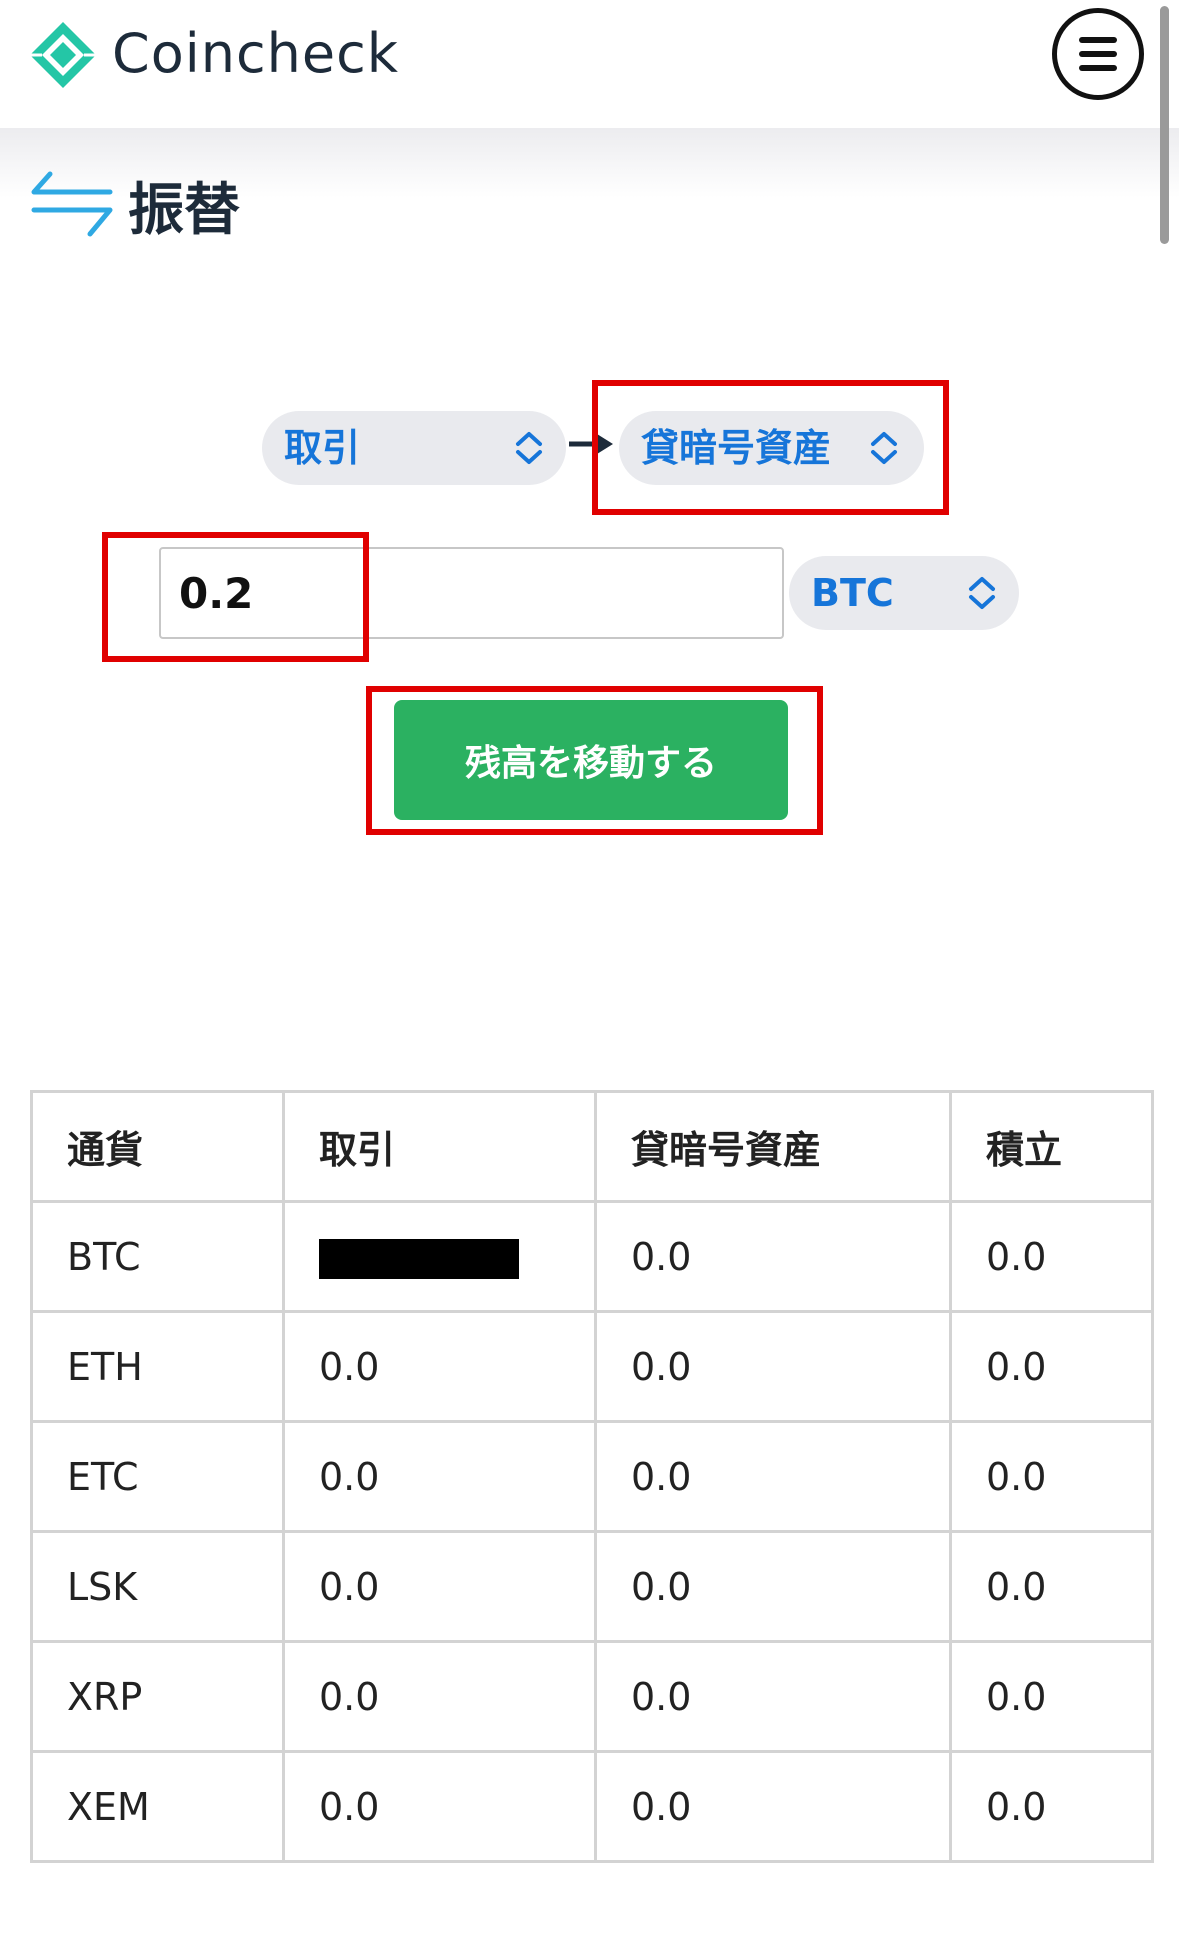 The width and height of the screenshot is (1179, 1946). Describe the element at coordinates (157, 1806) in the screenshot. I see `cell-currency: XEM` at that location.